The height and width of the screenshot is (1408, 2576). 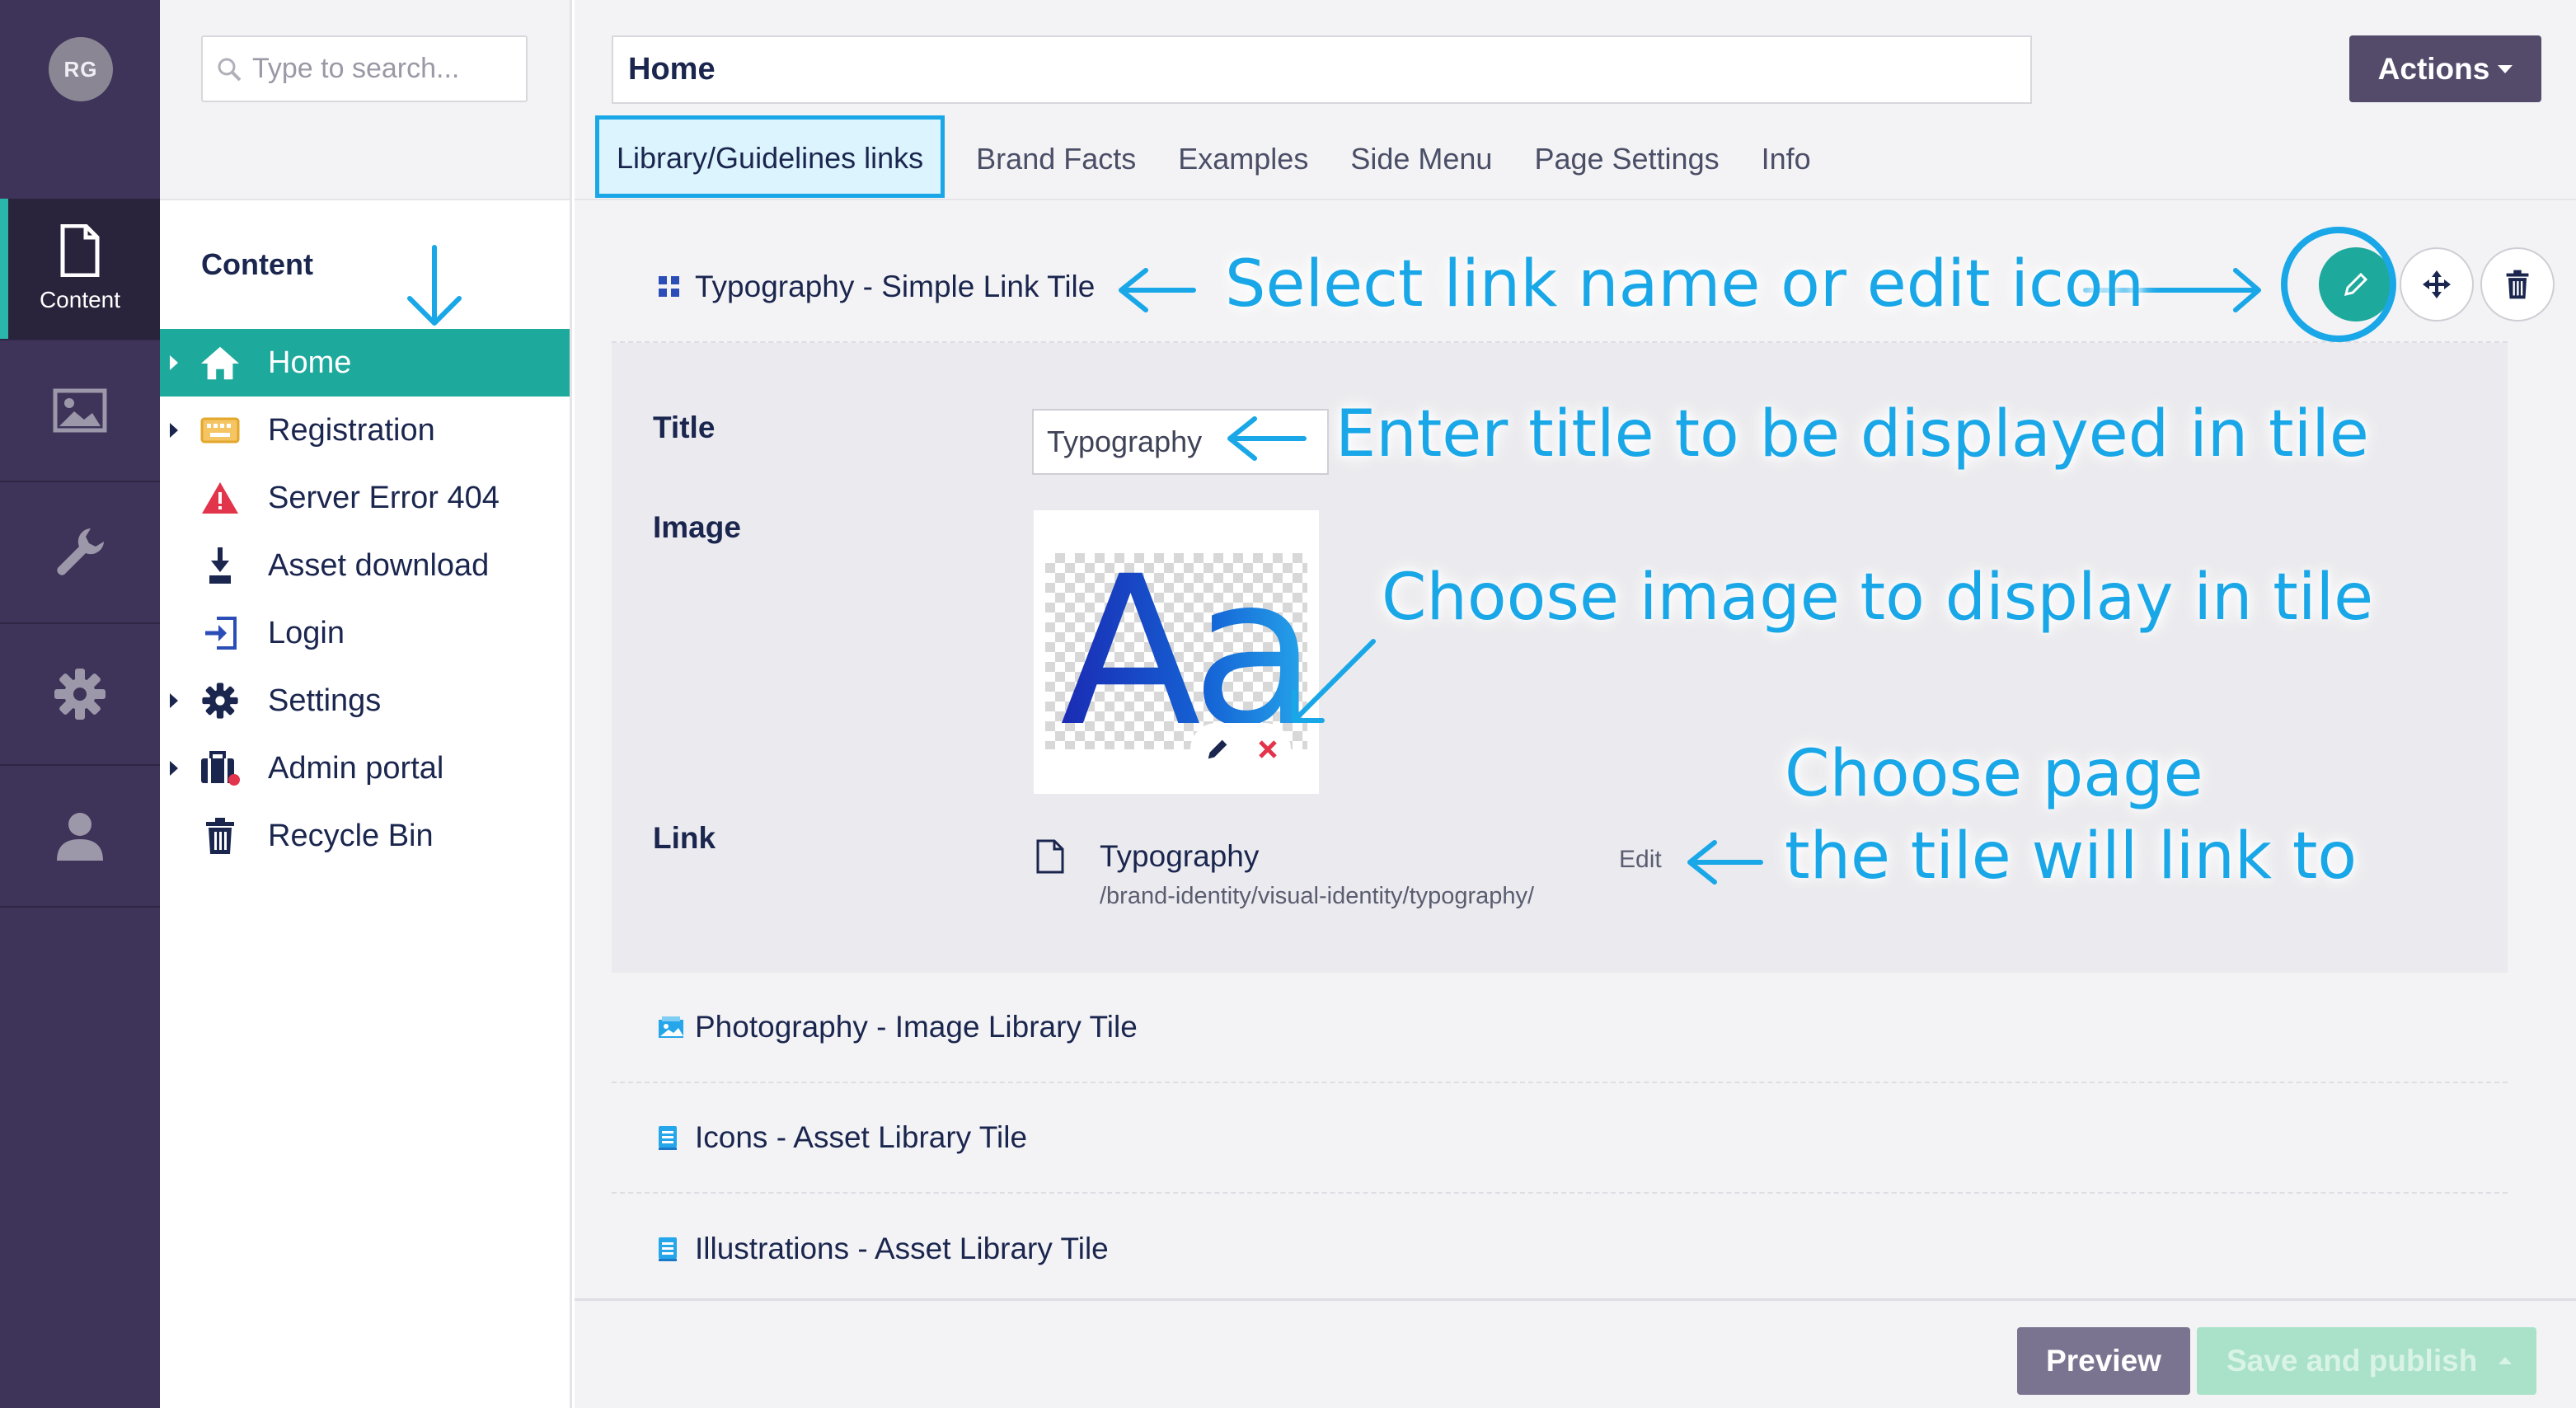 What do you see at coordinates (1852, 434) in the screenshot?
I see `annotation-enter-title: Enter title to be displayed in tile` at bounding box center [1852, 434].